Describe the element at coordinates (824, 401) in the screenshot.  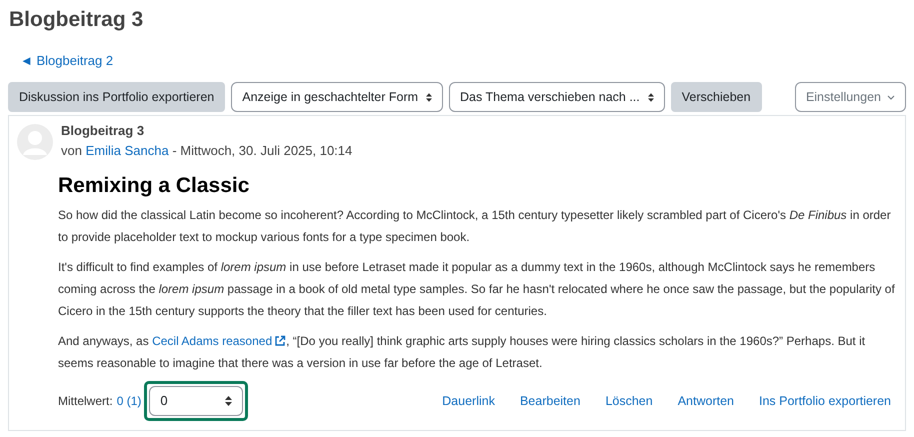
I see `post-action-link: Ins Portfolio exportieren` at that location.